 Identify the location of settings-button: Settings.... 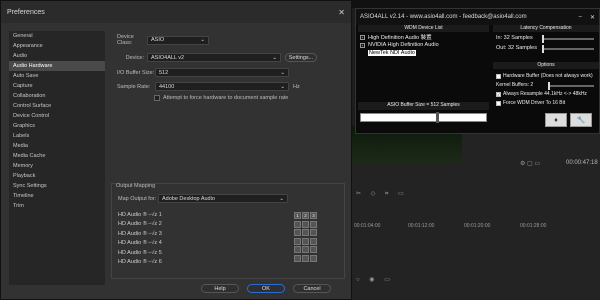
(301, 57).